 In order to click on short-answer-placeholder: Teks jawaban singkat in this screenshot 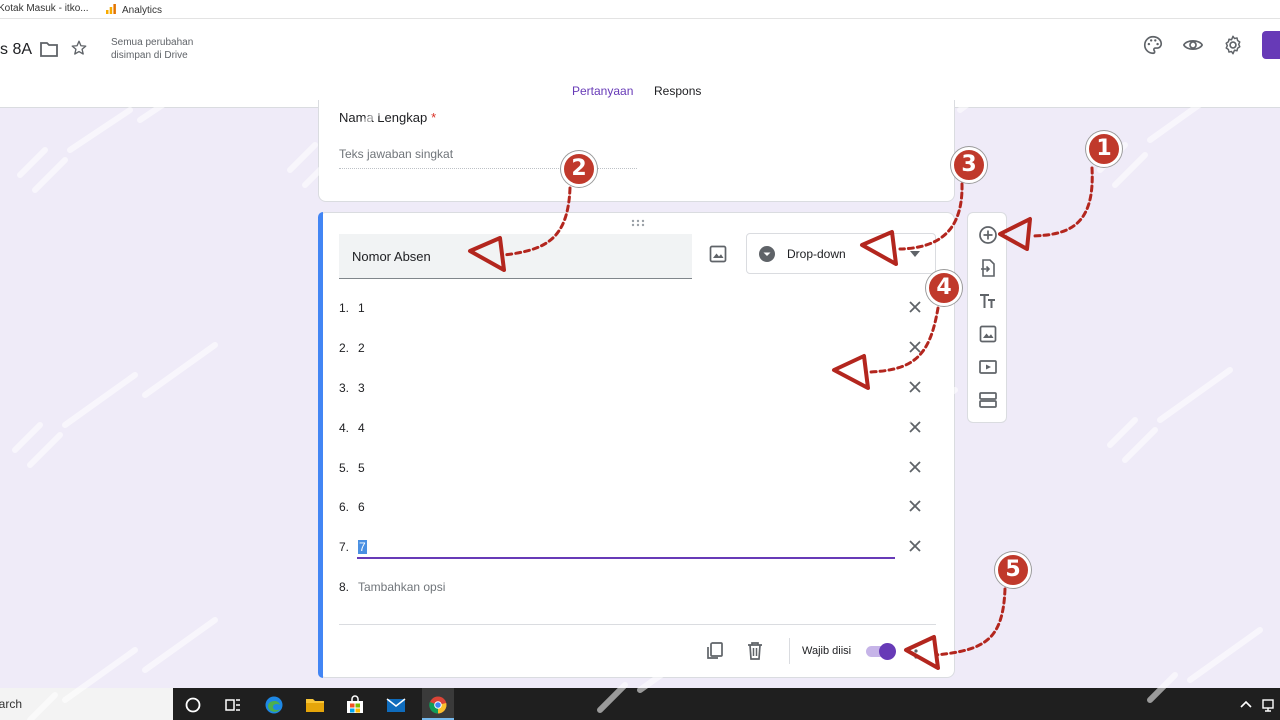, I will do `click(488, 158)`.